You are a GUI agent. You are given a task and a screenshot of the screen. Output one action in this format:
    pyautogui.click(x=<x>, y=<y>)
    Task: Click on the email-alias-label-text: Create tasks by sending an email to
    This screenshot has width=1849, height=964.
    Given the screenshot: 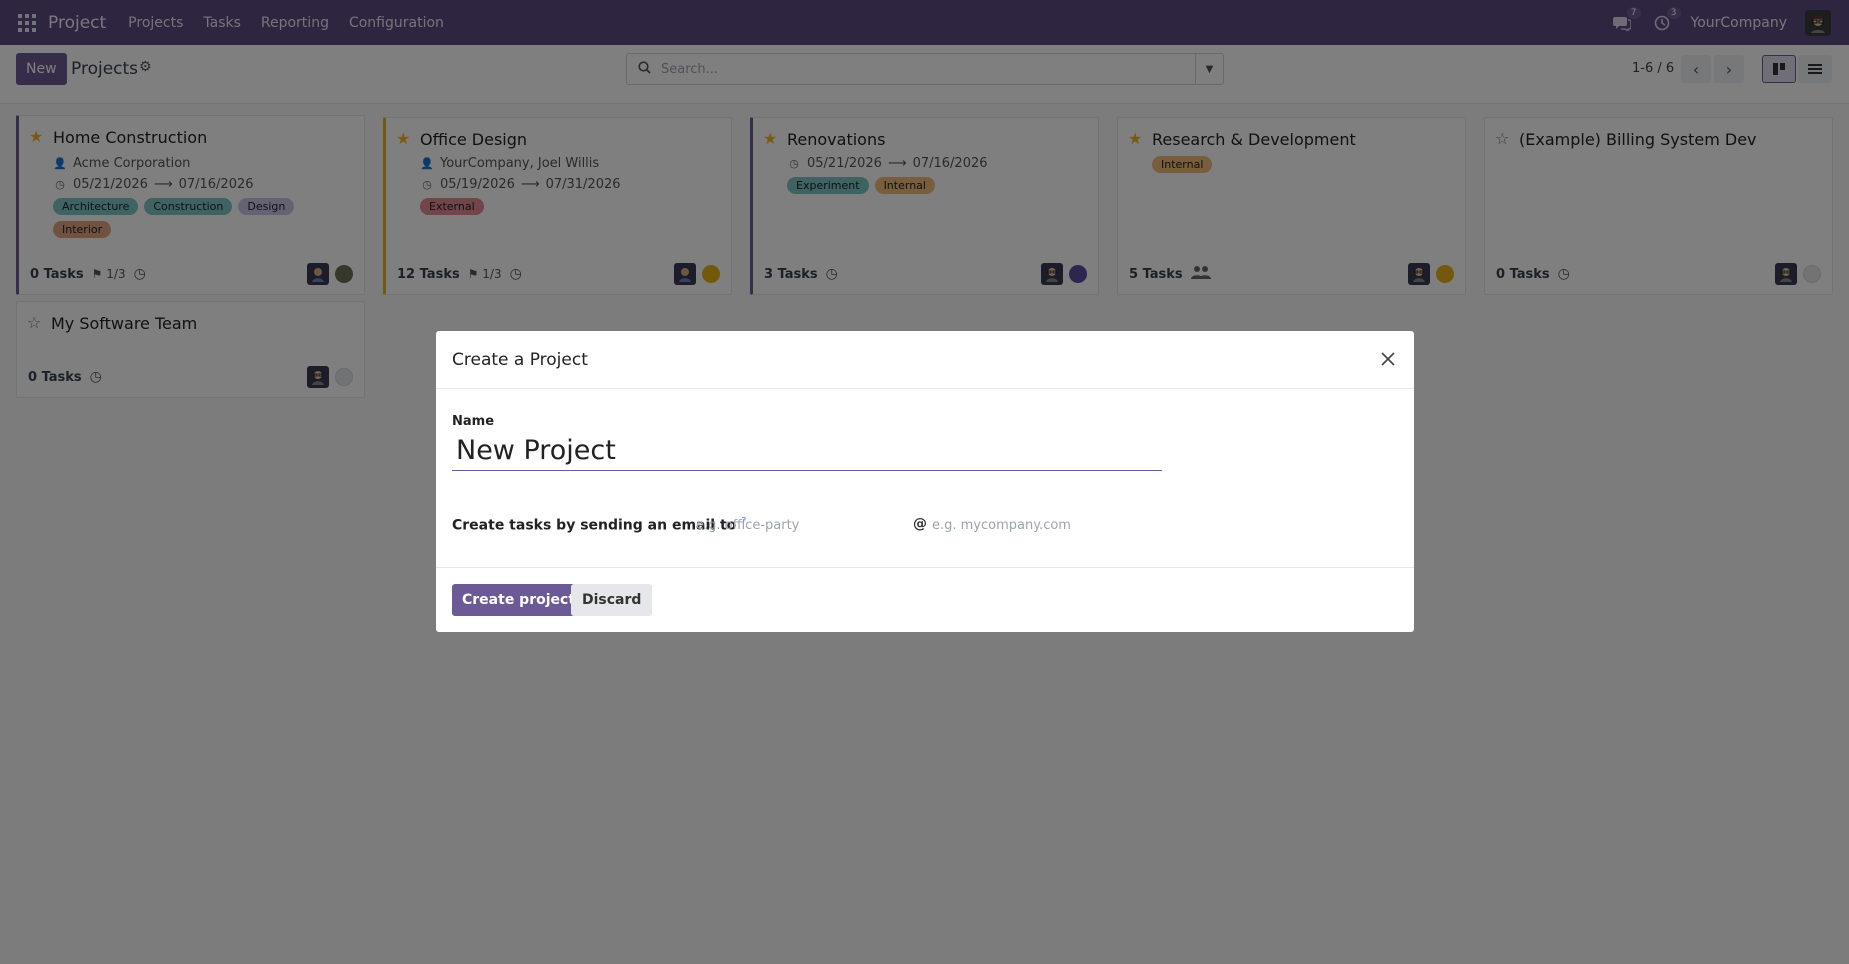 What is the action you would take?
    pyautogui.click(x=594, y=525)
    